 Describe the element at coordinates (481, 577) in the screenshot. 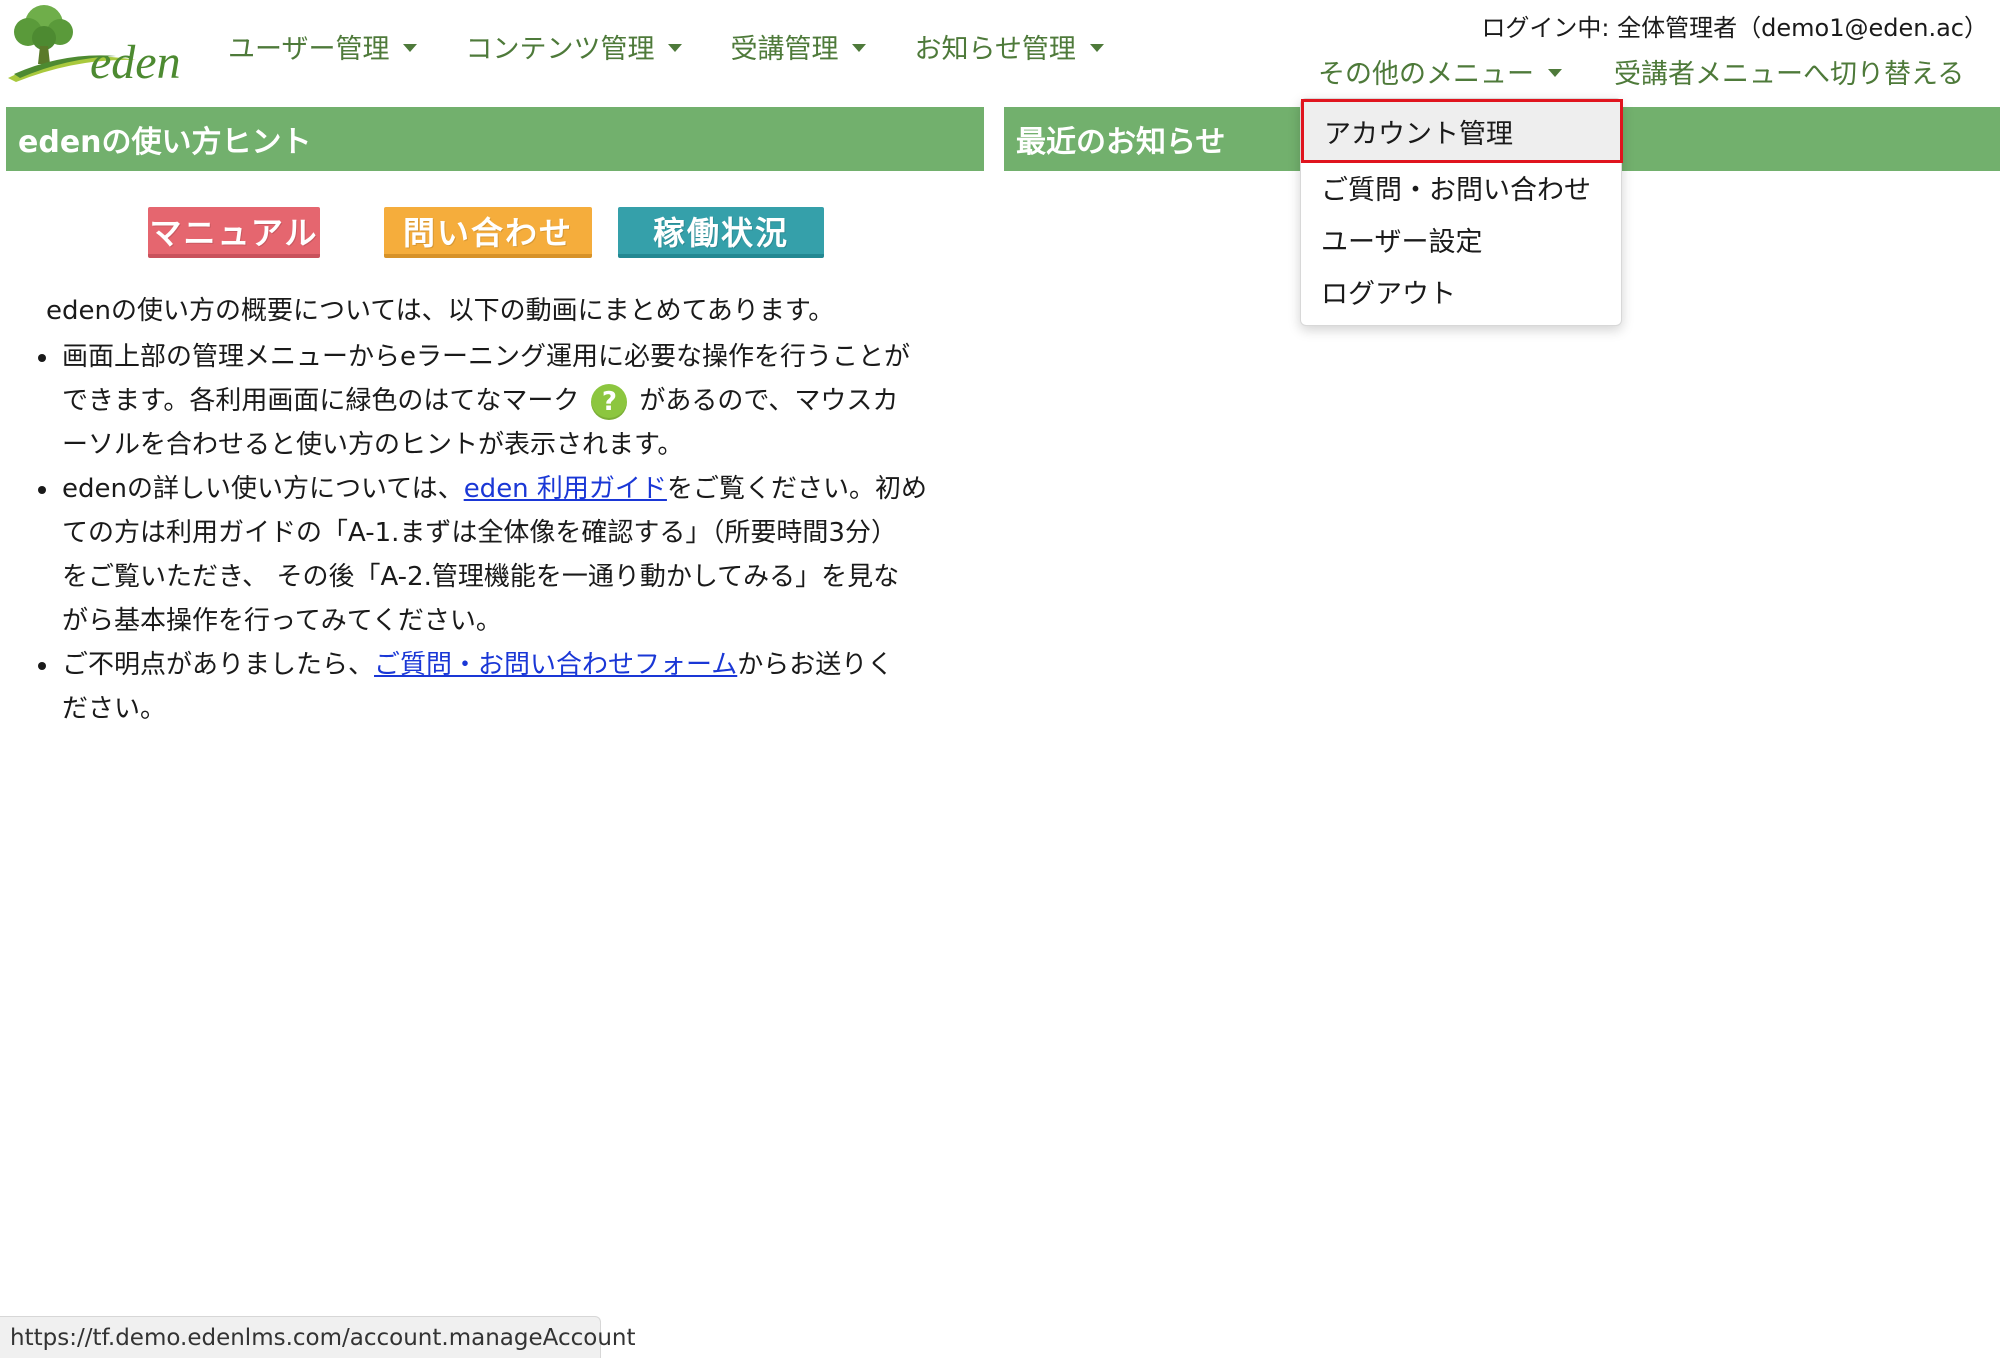

I see `hint-2-line-3: をご覧いただき、 その後「A-2.管理機能を一通り動かしてみる」を見な` at that location.